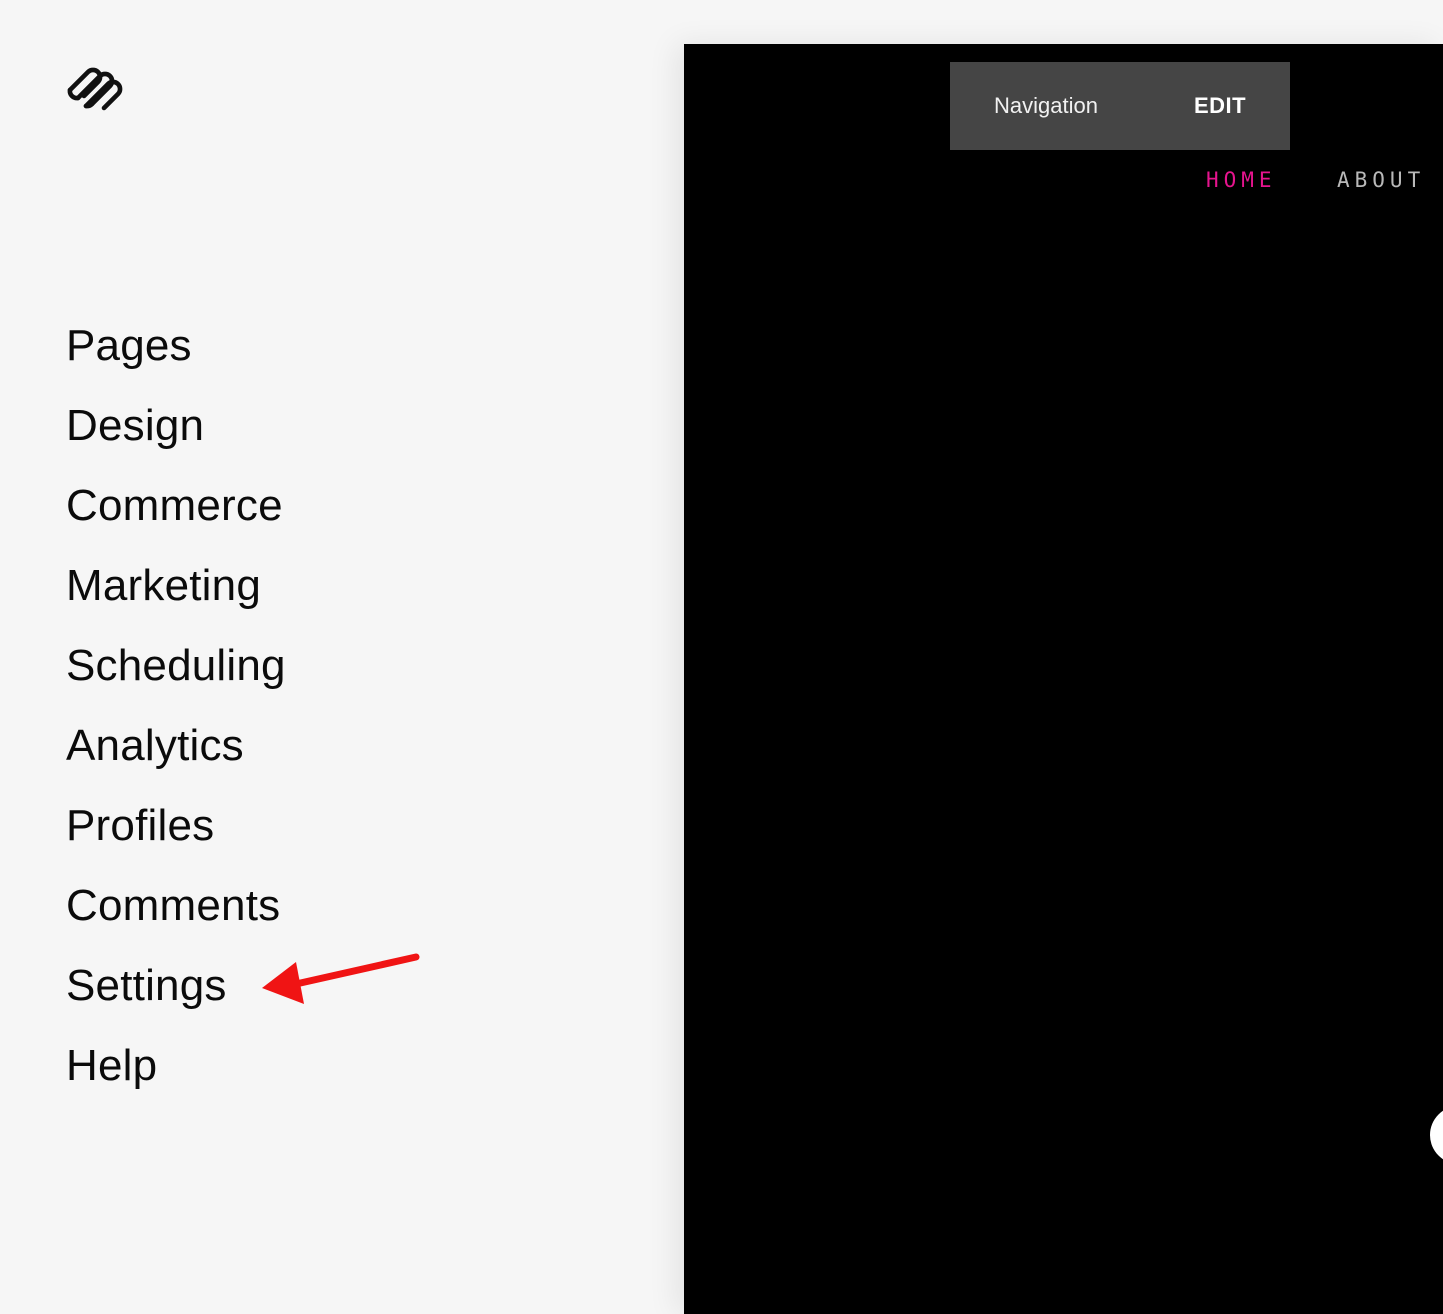 This screenshot has height=1314, width=1443. I want to click on sidebar-item-commerce: Commerce, so click(176, 518).